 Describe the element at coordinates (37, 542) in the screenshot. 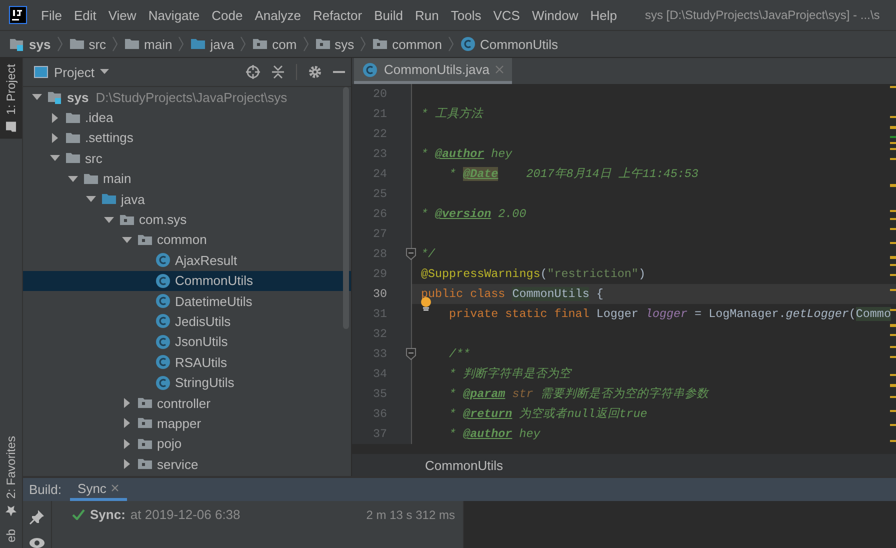

I see `eye-icon` at that location.